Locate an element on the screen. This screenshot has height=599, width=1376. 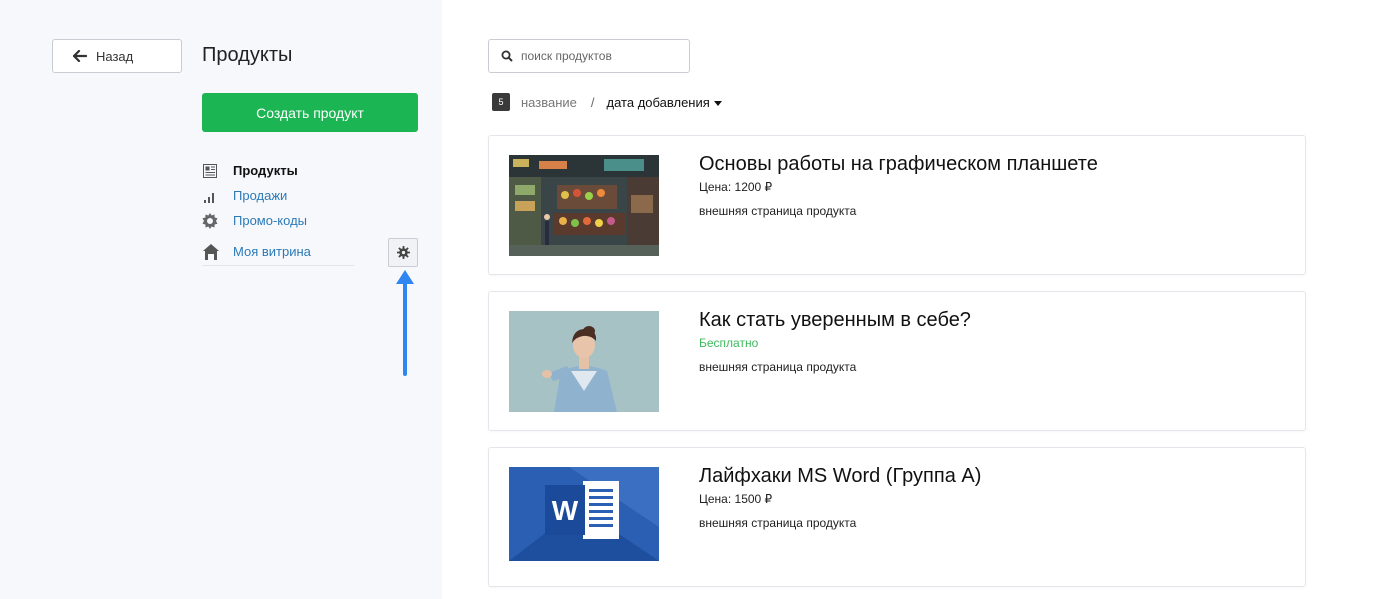
product-title: Как стать уверенным в себе? is located at coordinates (835, 320).